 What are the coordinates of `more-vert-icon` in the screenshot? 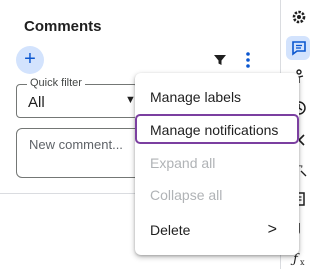 It's located at (248, 60).